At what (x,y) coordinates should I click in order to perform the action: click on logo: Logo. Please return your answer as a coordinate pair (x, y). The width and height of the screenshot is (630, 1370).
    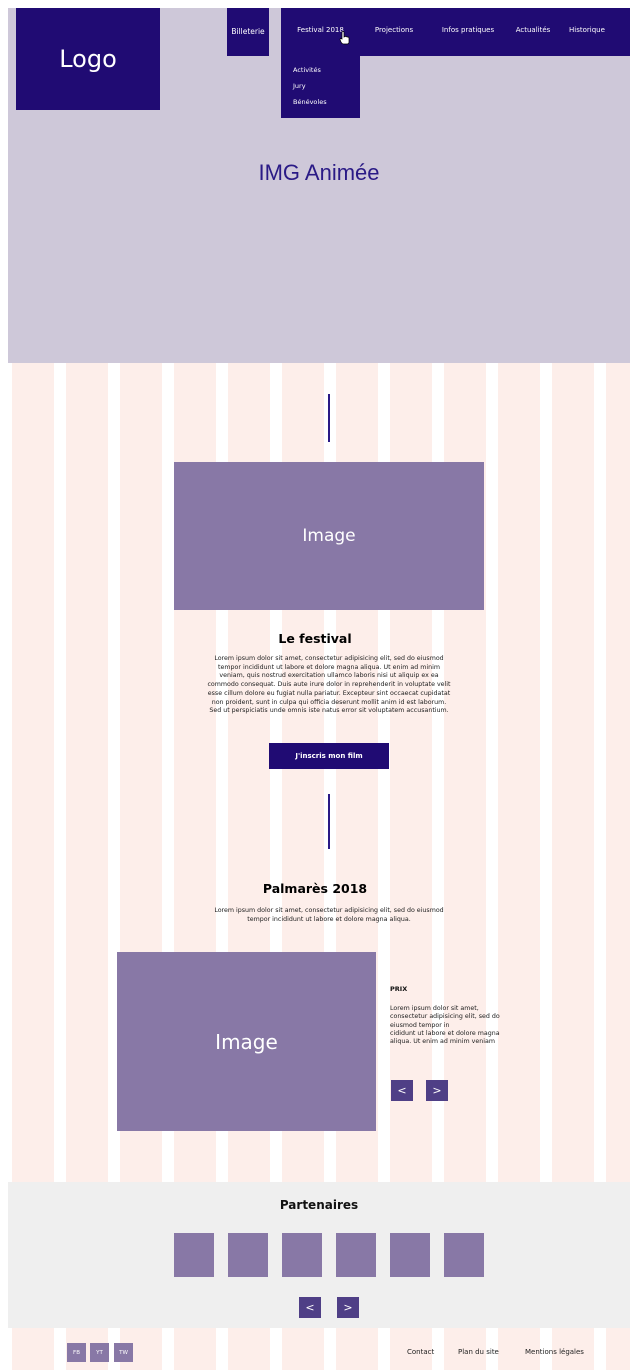
    Looking at the image, I should click on (88, 59).